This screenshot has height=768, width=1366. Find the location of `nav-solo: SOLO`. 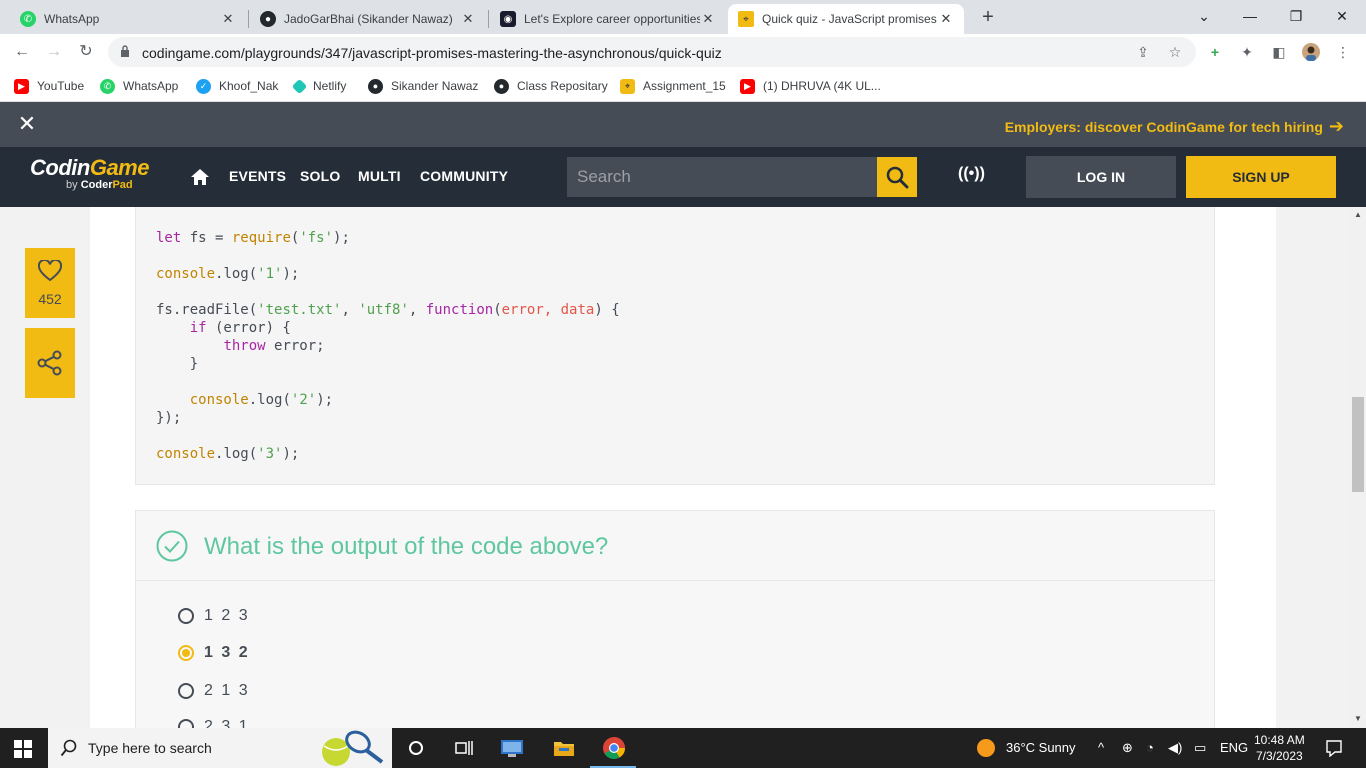

nav-solo: SOLO is located at coordinates (320, 176).